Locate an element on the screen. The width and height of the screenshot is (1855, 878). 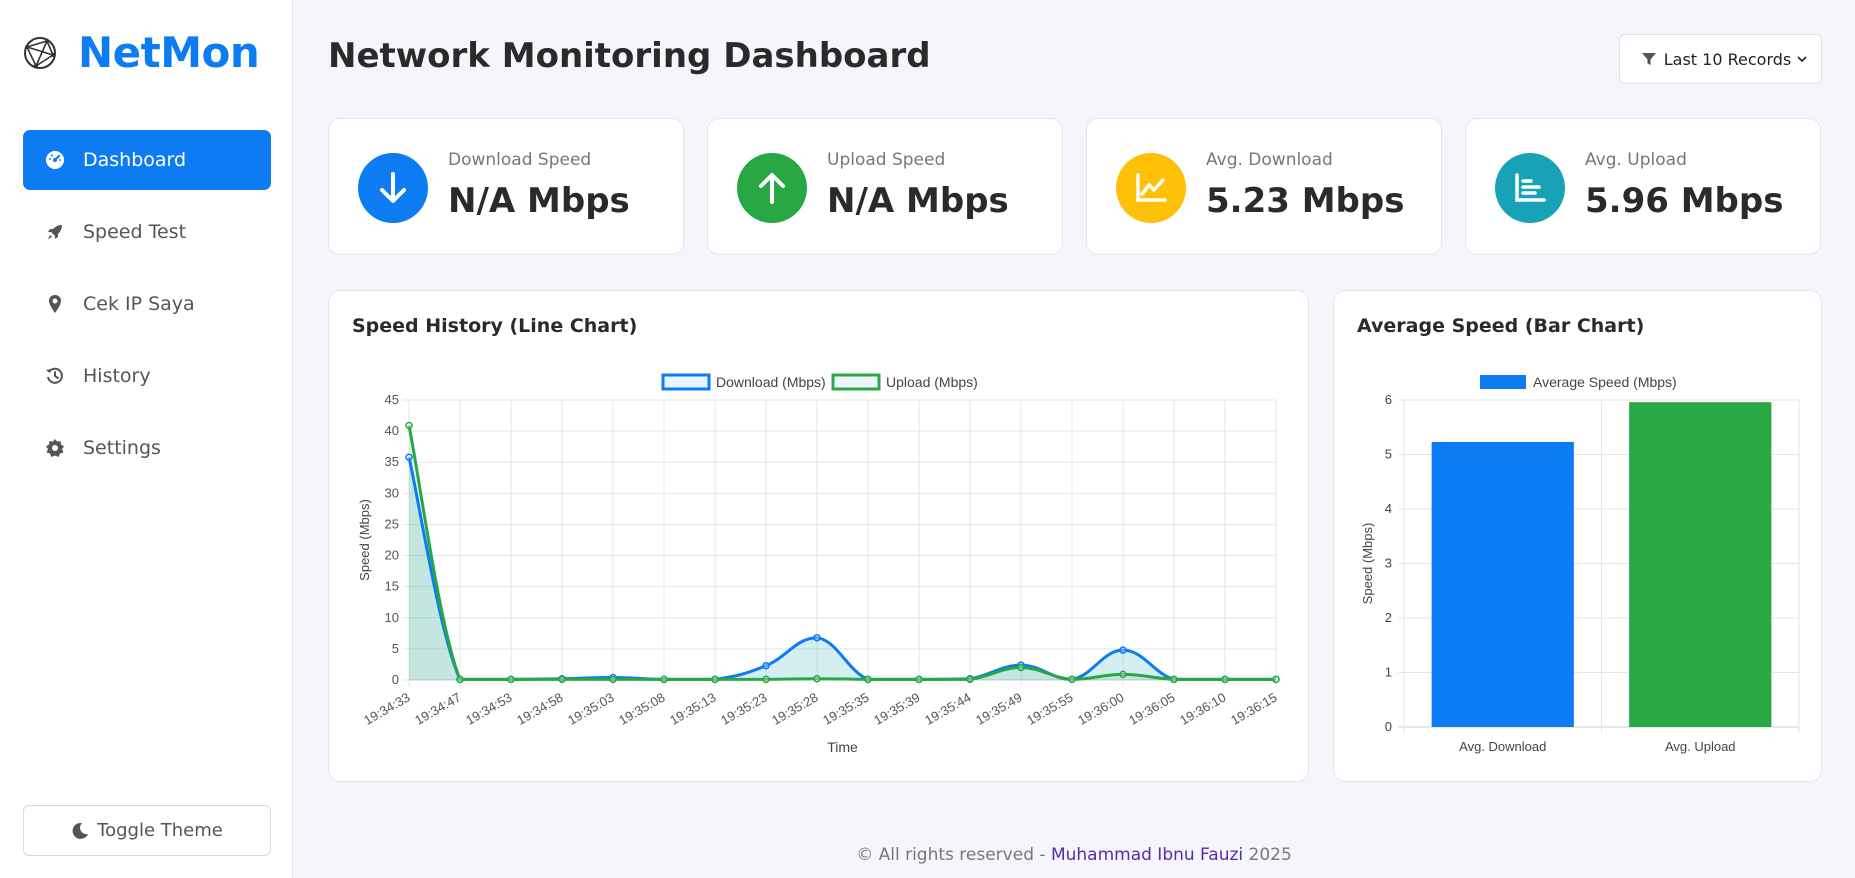
network-globe-icon is located at coordinates (40, 52).